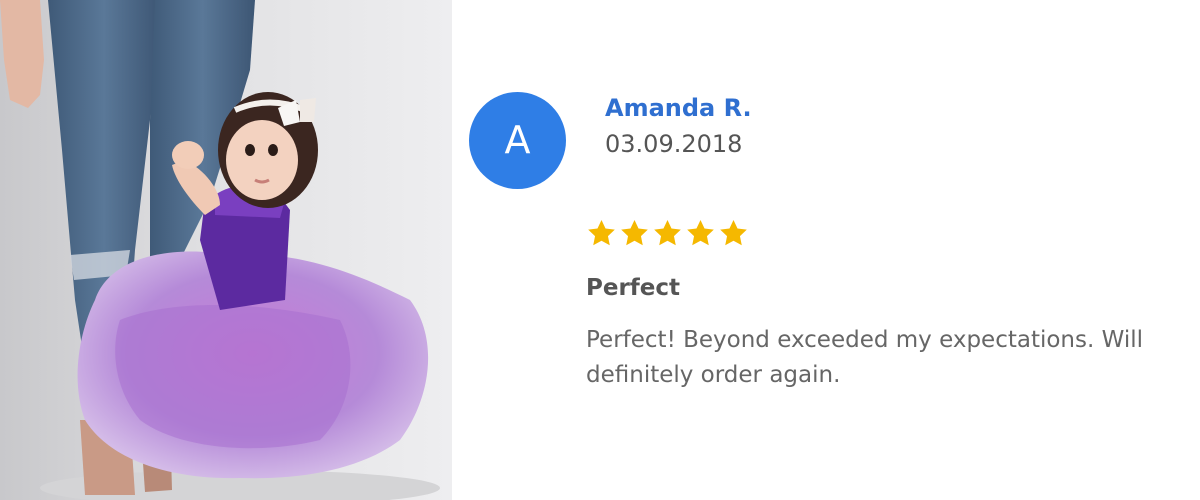 The height and width of the screenshot is (500, 1200). What do you see at coordinates (517, 140) in the screenshot?
I see `avatar: A` at bounding box center [517, 140].